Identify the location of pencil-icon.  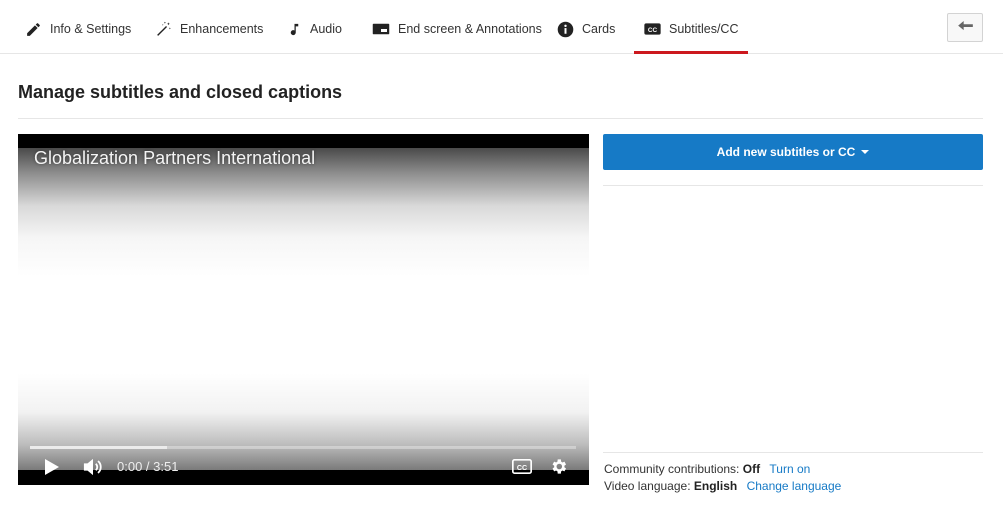
(33, 29).